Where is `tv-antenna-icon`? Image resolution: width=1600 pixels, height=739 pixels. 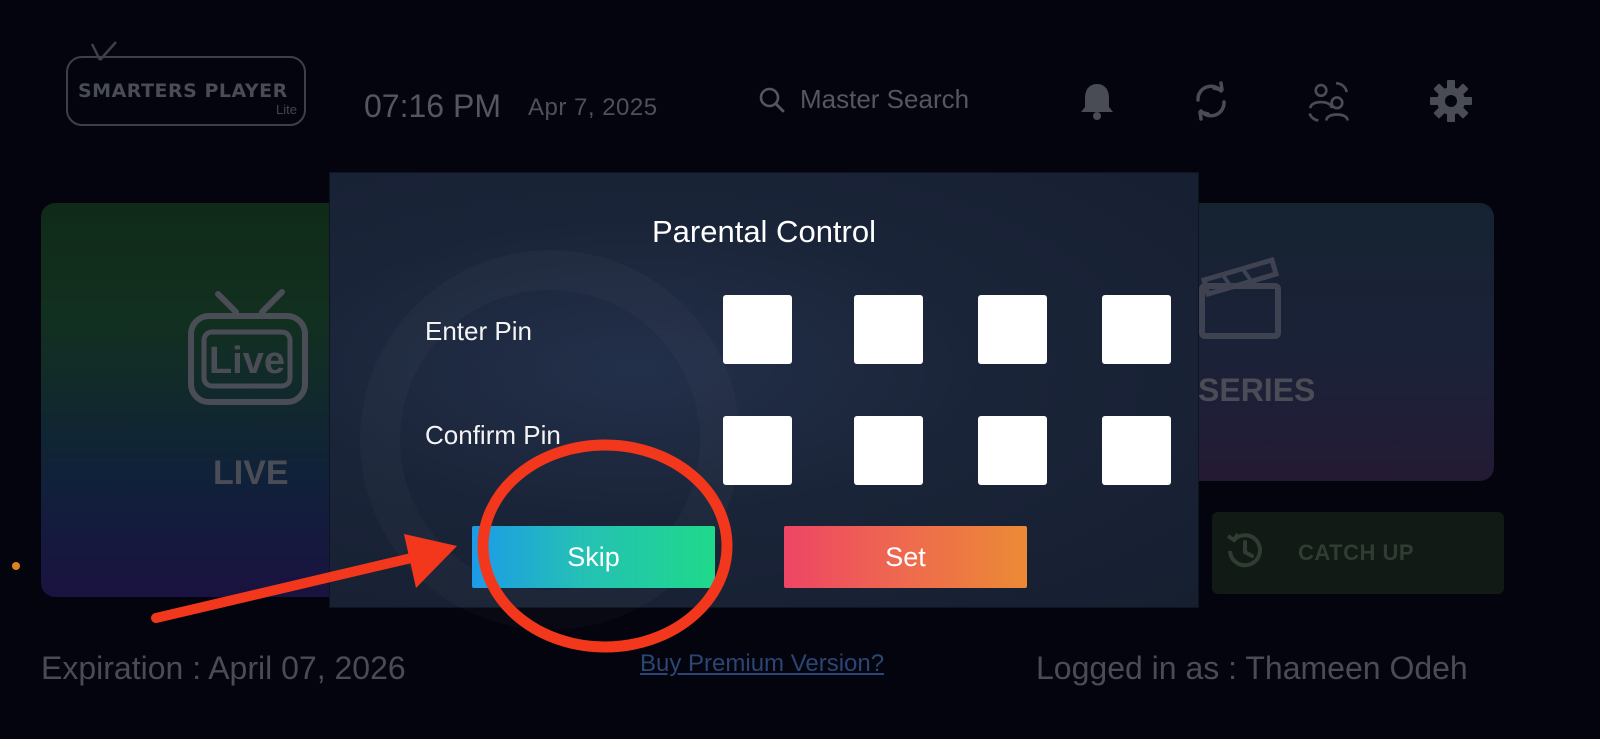 tv-antenna-icon is located at coordinates (103, 51).